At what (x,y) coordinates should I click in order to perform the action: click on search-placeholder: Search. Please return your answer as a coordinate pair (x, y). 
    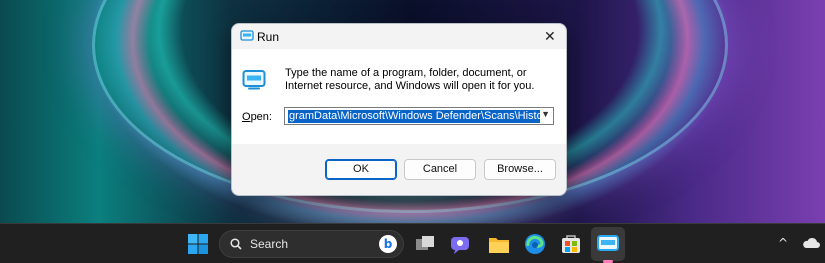
    Looking at the image, I should click on (269, 244).